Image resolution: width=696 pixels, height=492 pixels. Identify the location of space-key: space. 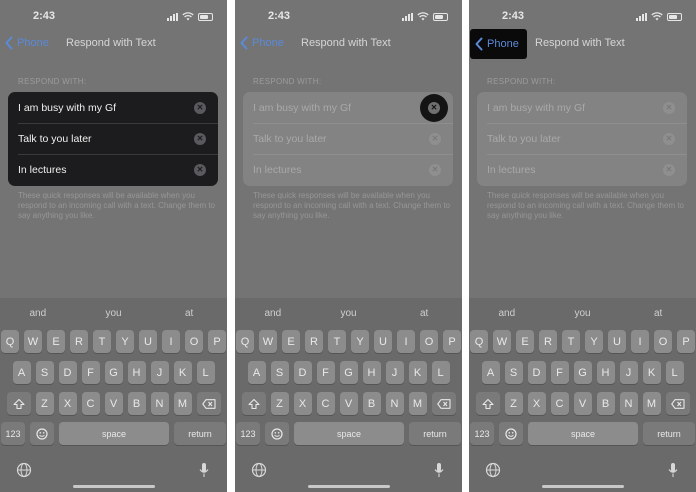
(583, 433).